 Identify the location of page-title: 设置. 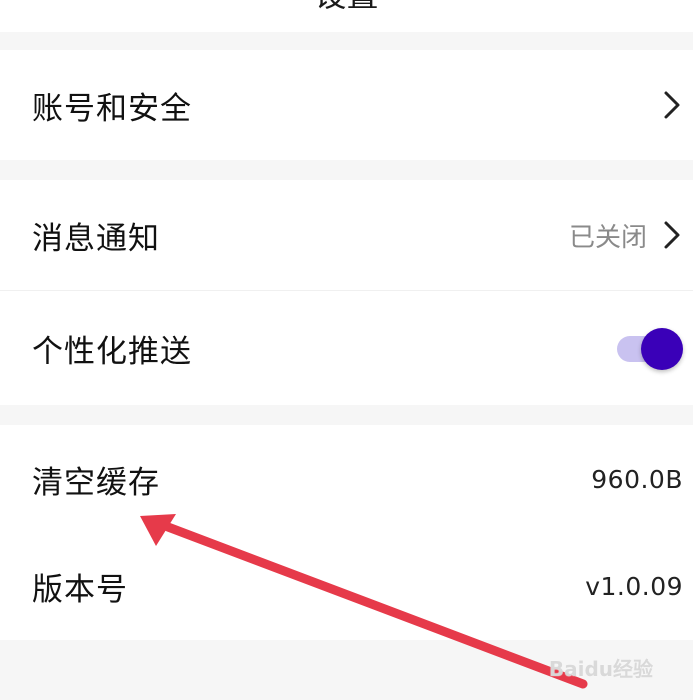
(346, 8).